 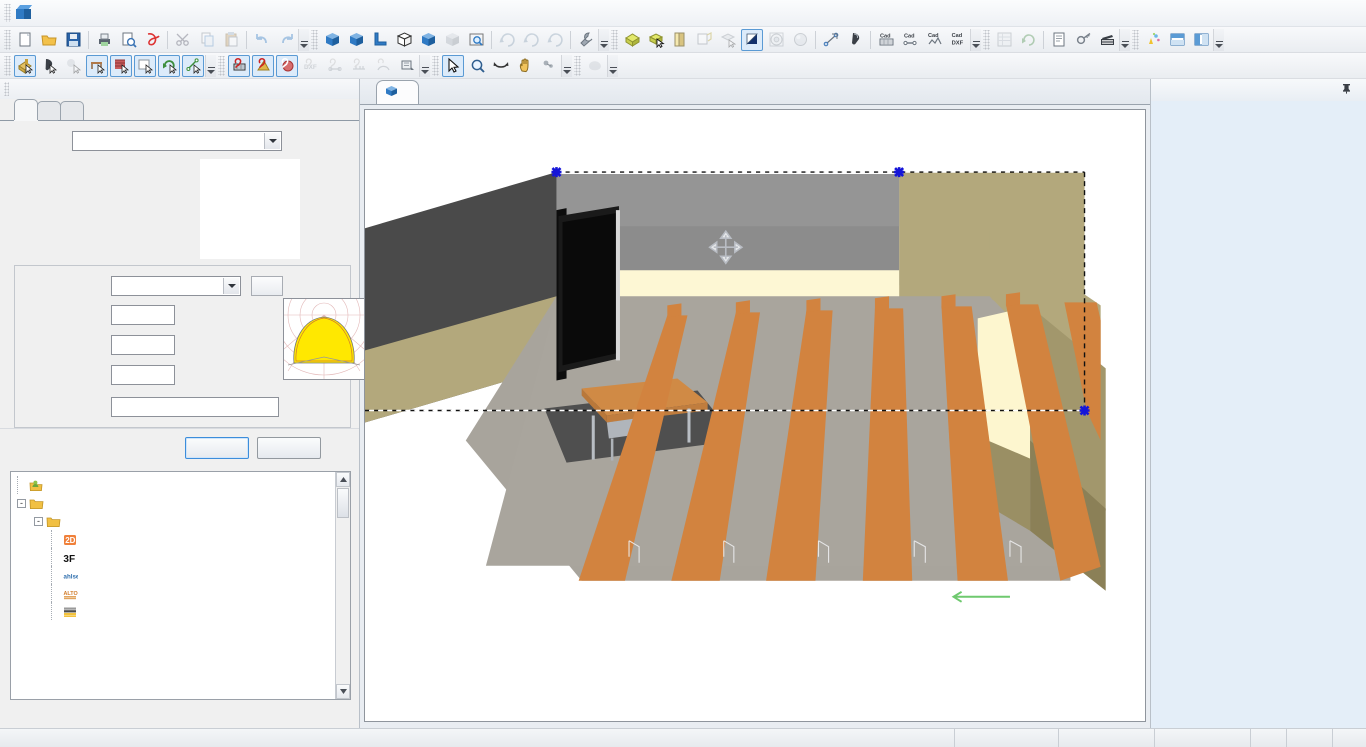 I want to click on dim-radius-button, so click(x=287, y=65).